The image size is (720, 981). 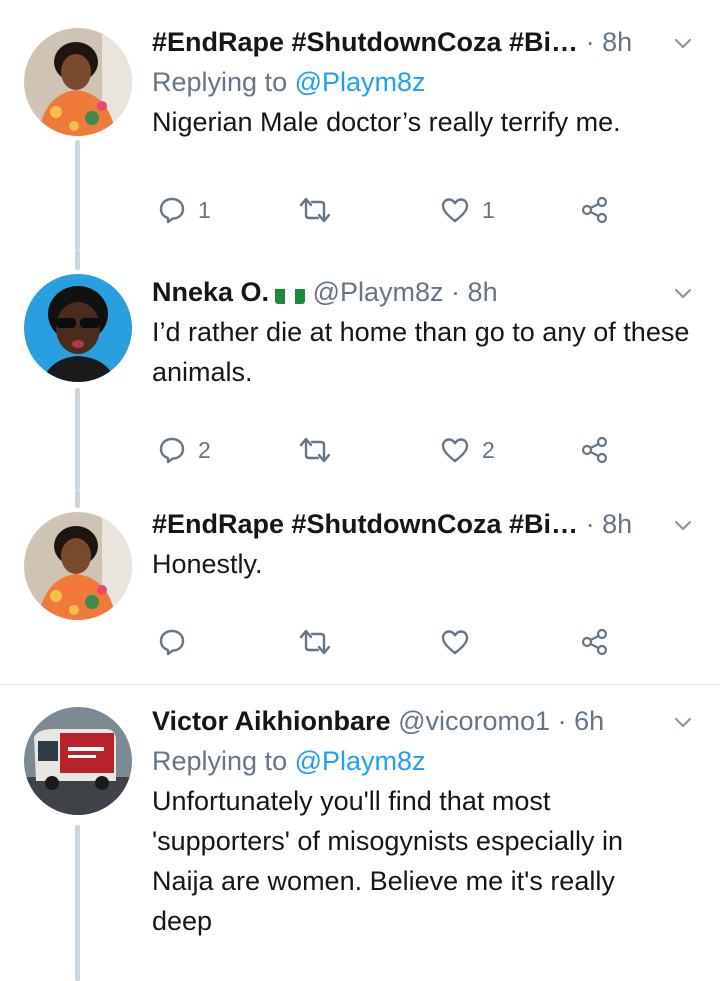 What do you see at coordinates (207, 564) in the screenshot?
I see `tweet-text: Honestly.` at bounding box center [207, 564].